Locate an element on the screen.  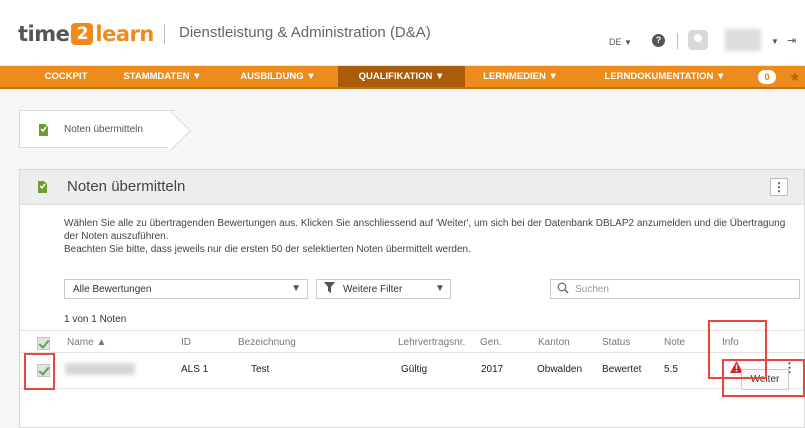
column-header-gen: Gen. is located at coordinates (491, 342).